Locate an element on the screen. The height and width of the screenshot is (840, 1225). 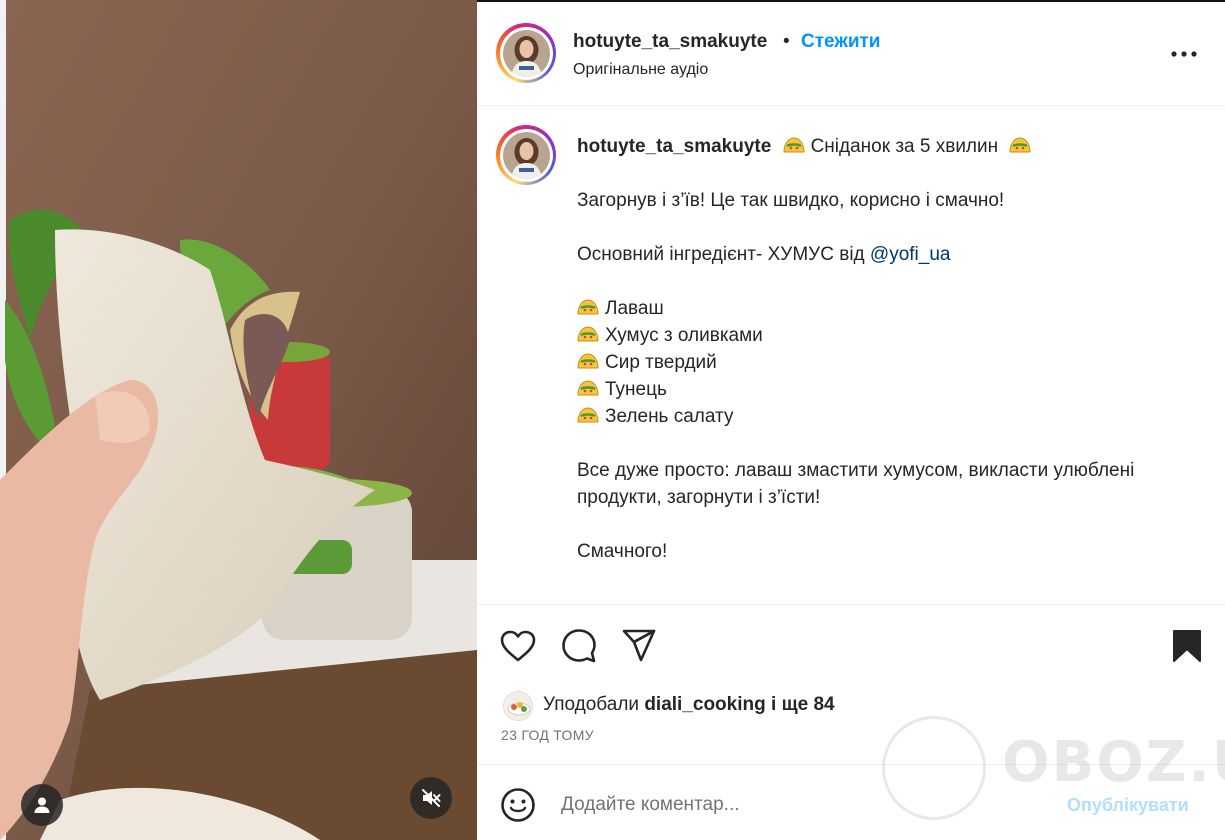
user-tag-button is located at coordinates (42, 805).